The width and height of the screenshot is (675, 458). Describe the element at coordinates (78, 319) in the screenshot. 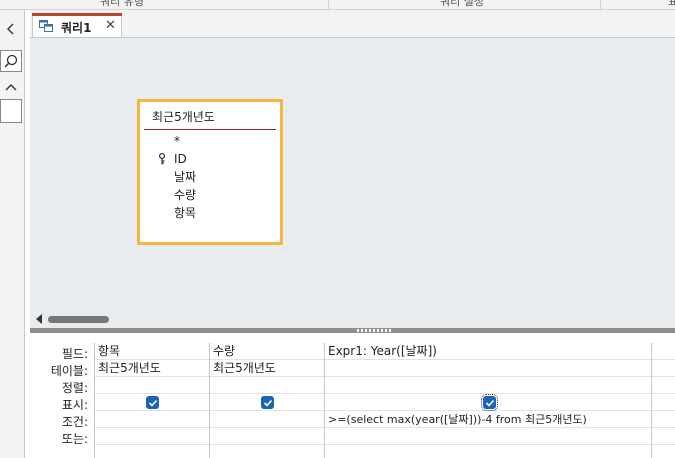

I see `scrollbar-thumb` at that location.